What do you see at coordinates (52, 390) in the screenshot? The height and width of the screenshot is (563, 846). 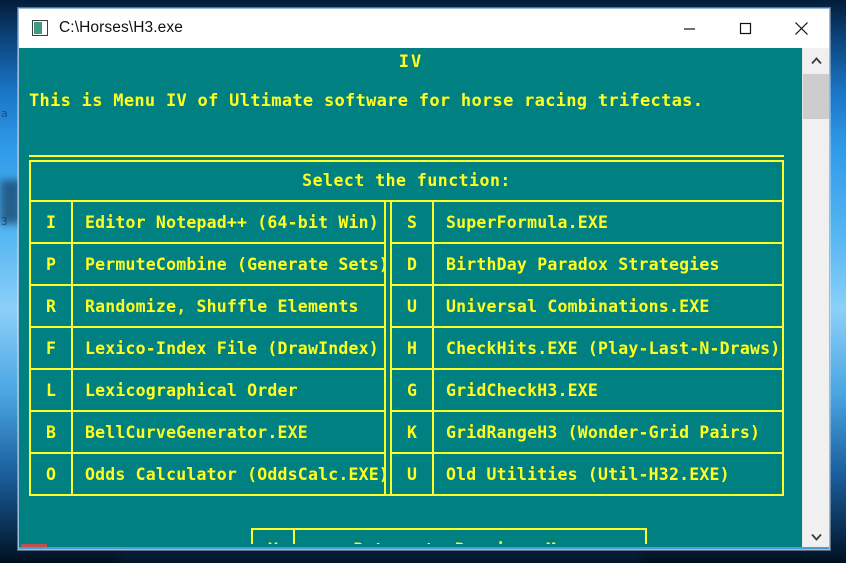 I see `menu-row-key: L` at bounding box center [52, 390].